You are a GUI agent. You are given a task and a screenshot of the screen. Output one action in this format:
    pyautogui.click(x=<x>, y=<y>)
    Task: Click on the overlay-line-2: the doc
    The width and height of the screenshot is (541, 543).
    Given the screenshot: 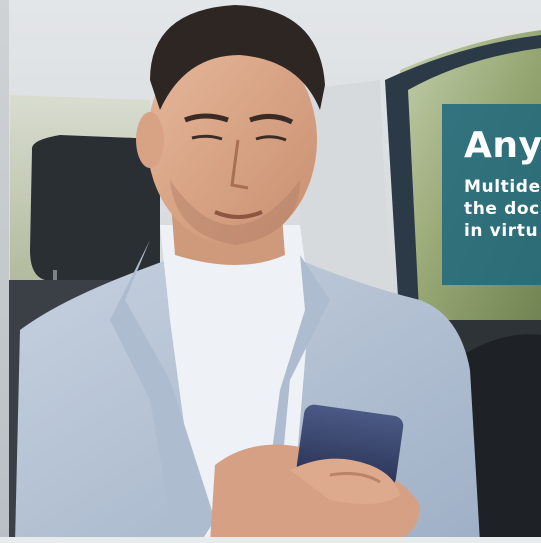 What is the action you would take?
    pyautogui.click(x=502, y=209)
    